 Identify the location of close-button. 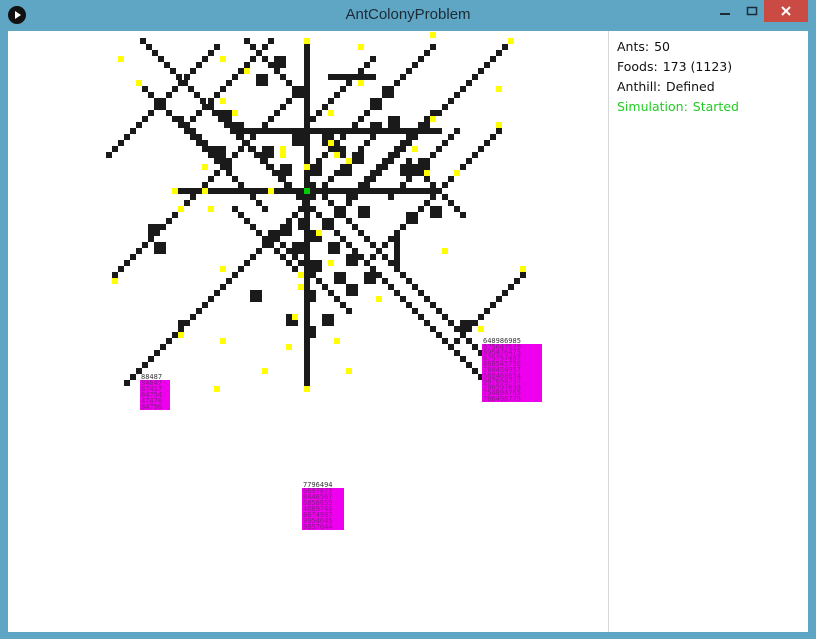
(786, 11).